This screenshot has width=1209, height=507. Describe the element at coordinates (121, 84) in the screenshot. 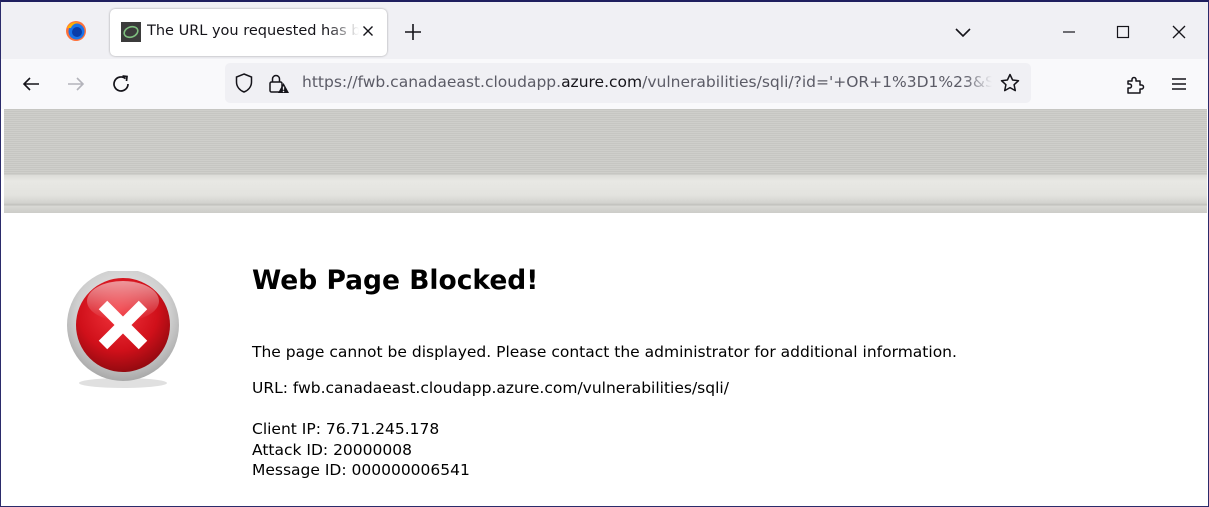

I see `reload-icon` at that location.